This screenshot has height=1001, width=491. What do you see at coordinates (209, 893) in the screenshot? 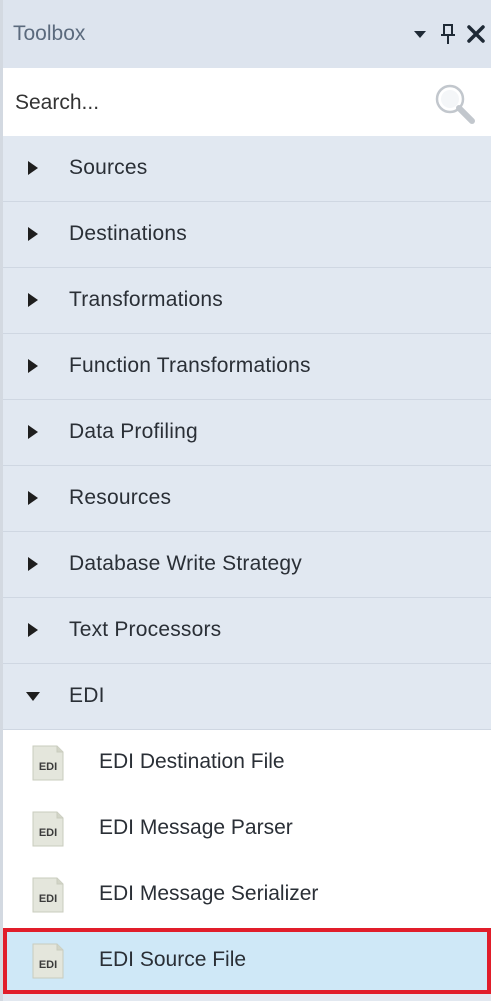
I see `item-label: EDI Message Serializer` at bounding box center [209, 893].